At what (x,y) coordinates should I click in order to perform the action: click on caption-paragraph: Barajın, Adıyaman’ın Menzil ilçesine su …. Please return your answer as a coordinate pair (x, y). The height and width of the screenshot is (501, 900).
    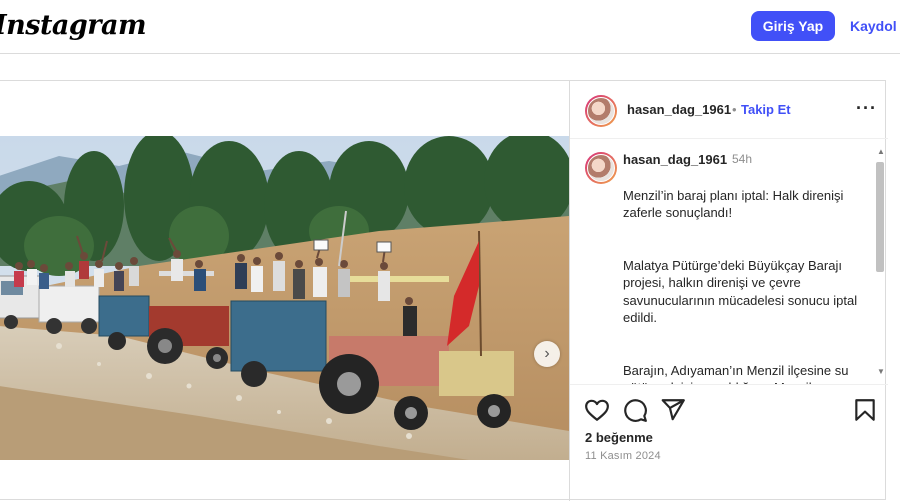
    Looking at the image, I should click on (736, 373).